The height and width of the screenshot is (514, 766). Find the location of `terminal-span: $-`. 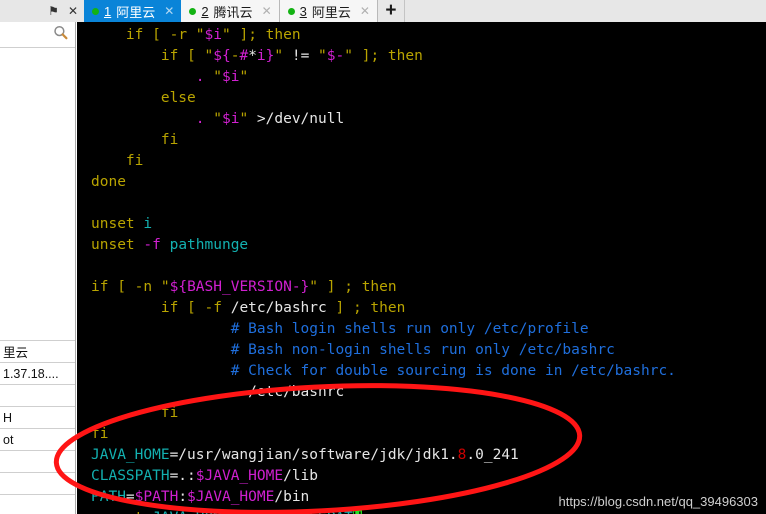

terminal-span: $- is located at coordinates (335, 56).